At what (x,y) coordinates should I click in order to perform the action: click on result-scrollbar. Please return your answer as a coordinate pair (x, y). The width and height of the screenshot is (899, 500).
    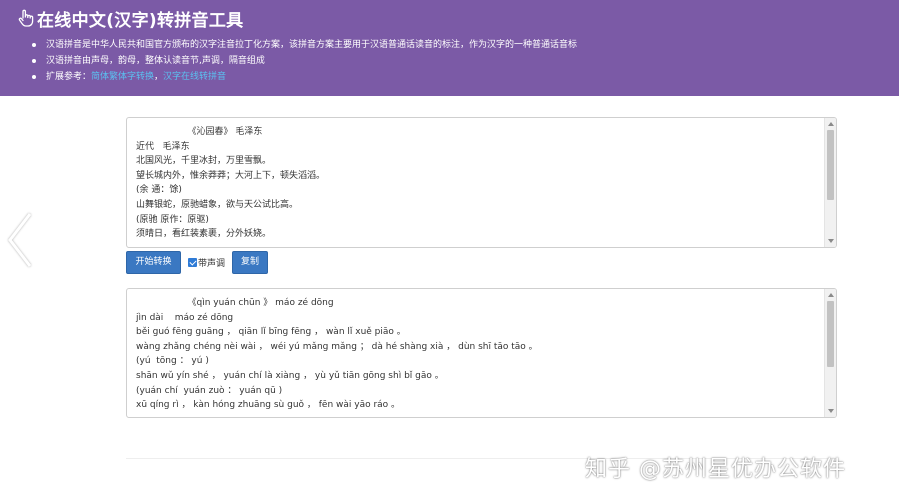
    Looking at the image, I should click on (830, 353).